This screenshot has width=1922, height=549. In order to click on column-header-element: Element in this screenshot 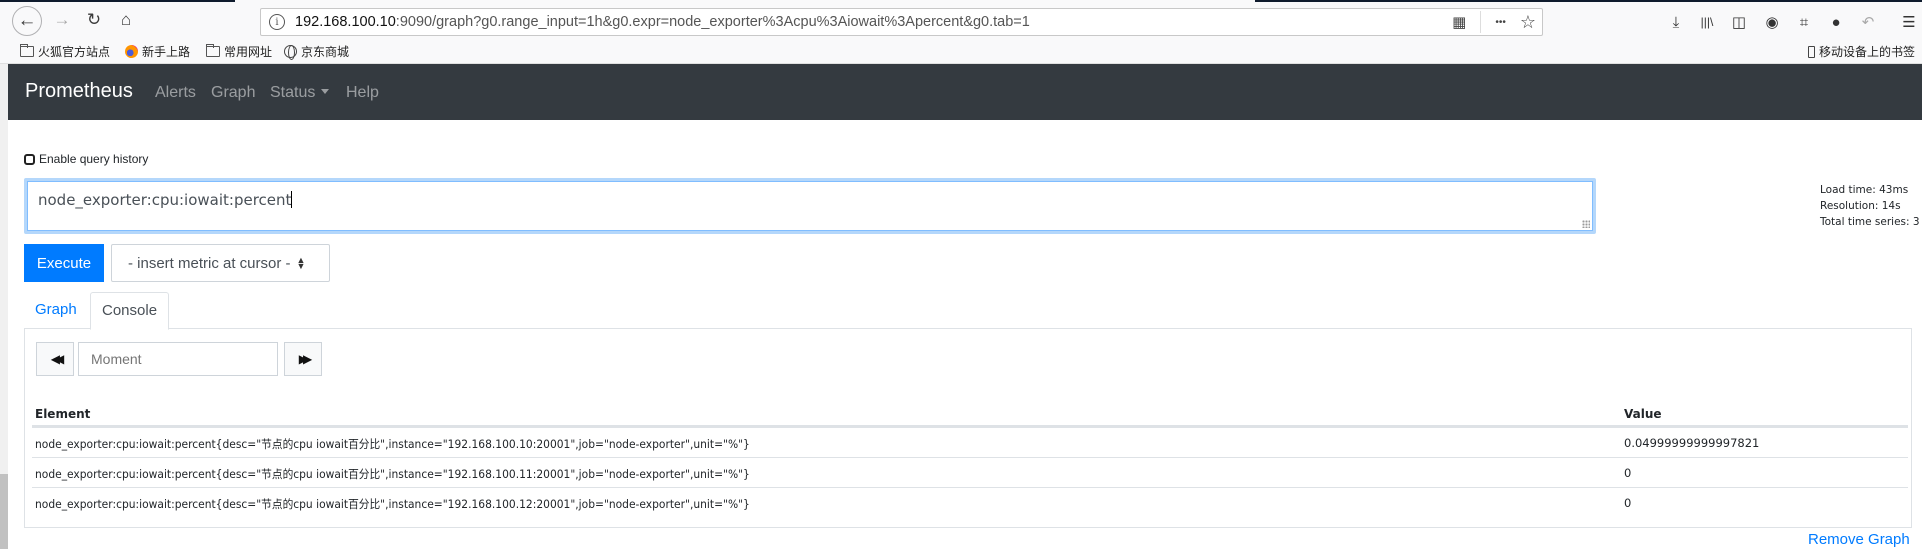, I will do `click(63, 414)`.